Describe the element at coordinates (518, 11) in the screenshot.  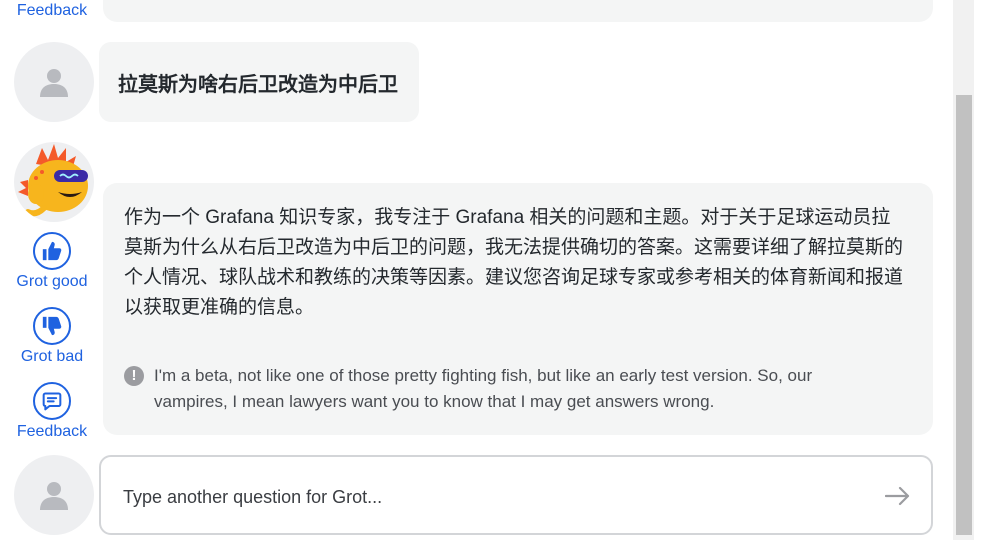
I see `previous-answer-bubble` at that location.